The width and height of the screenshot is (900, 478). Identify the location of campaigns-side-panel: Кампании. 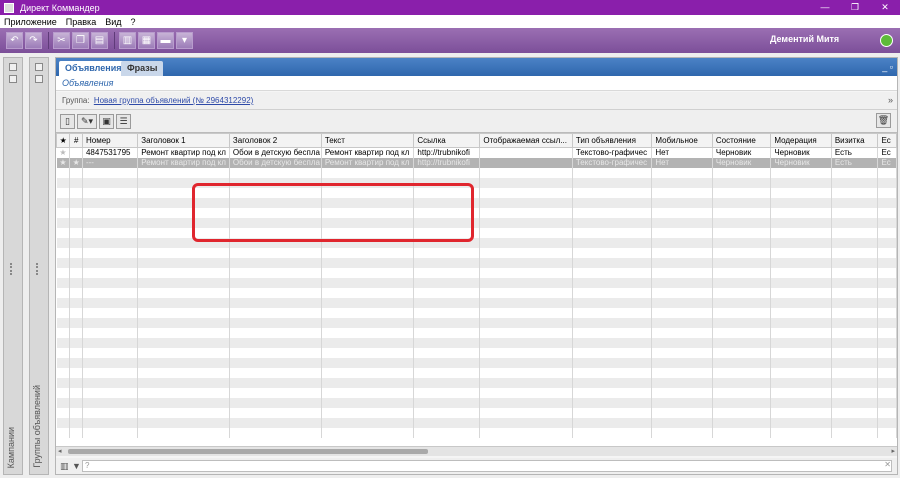
(13, 266).